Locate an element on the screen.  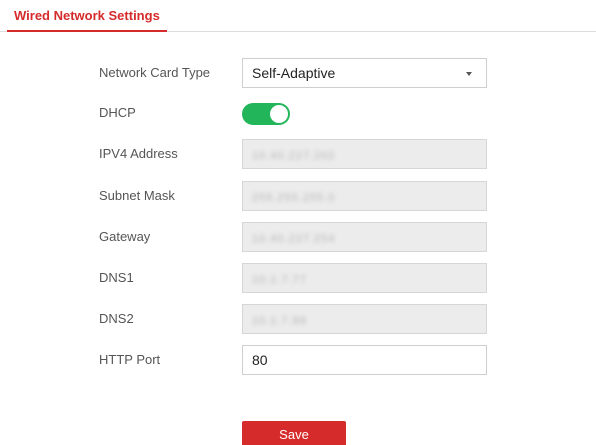
ipv4-address-field: 10.40.227.202 is located at coordinates (364, 154).